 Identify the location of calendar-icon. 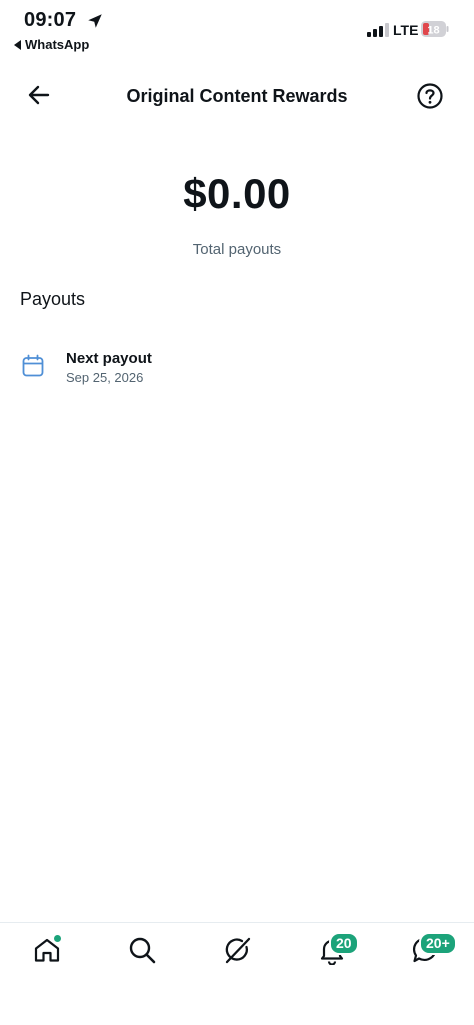
(33, 365).